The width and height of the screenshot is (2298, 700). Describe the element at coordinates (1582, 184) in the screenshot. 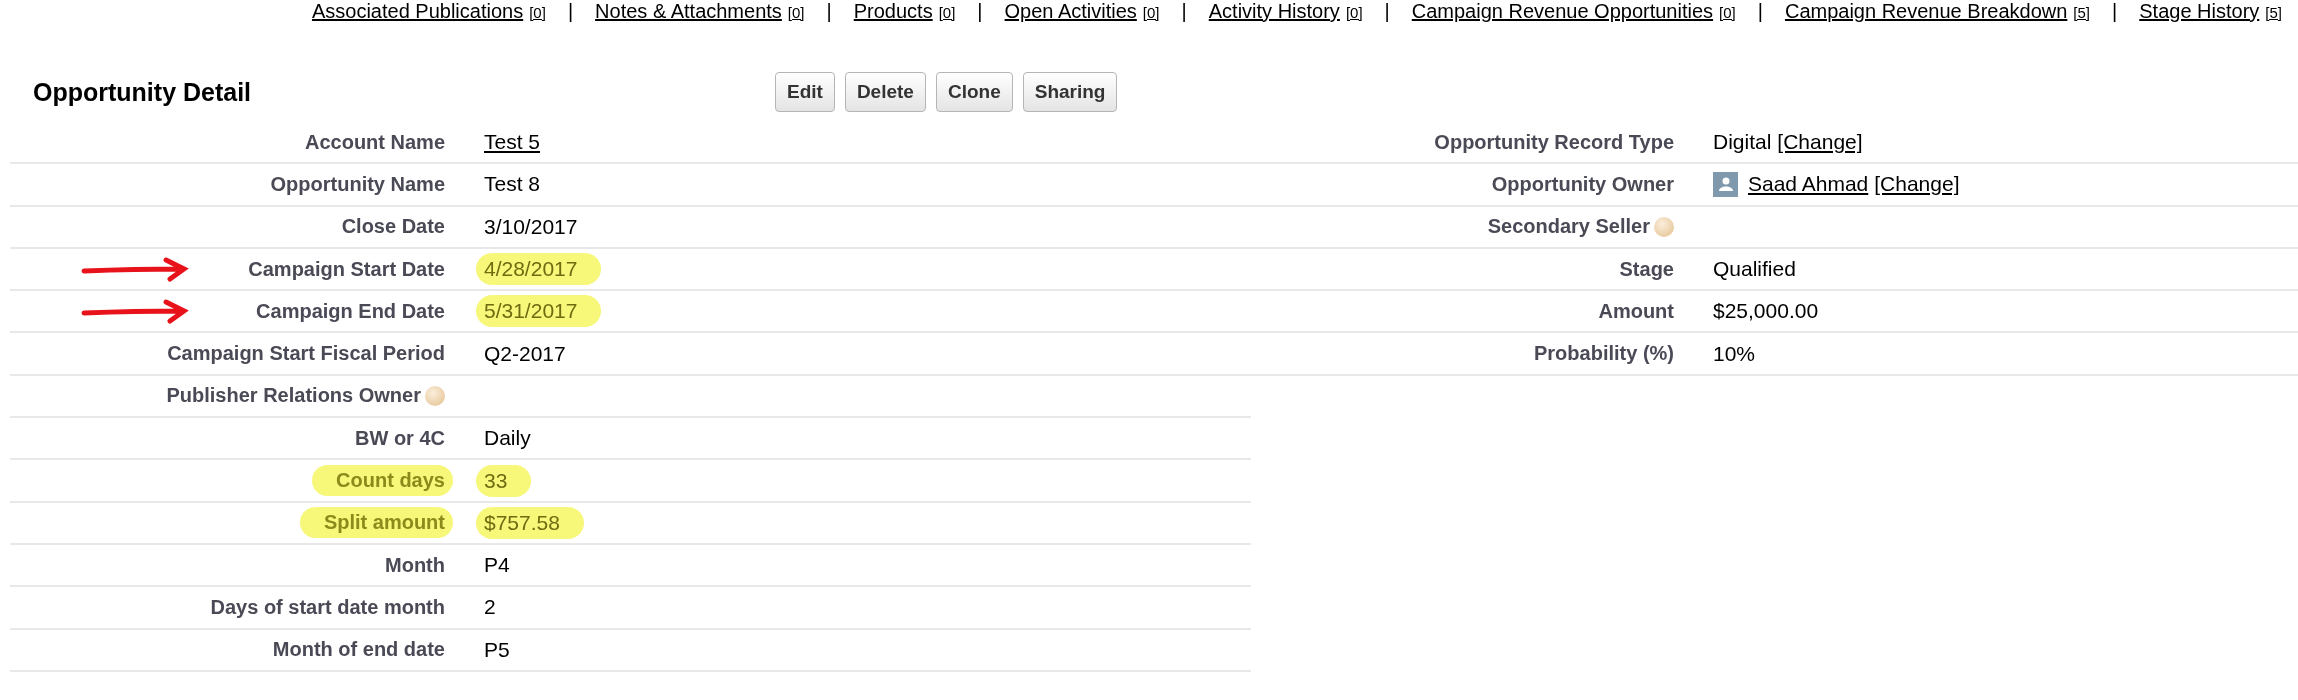

I see `field-label: Opportunity Owner` at that location.